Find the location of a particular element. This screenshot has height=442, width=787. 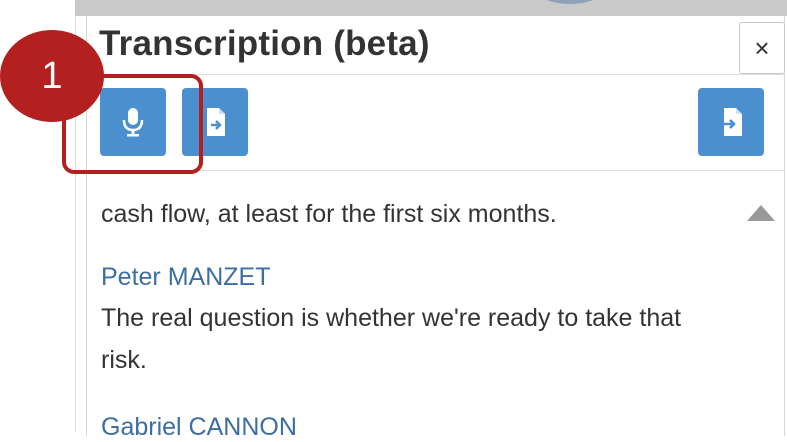

callout-number: 1 is located at coordinates (52, 76).